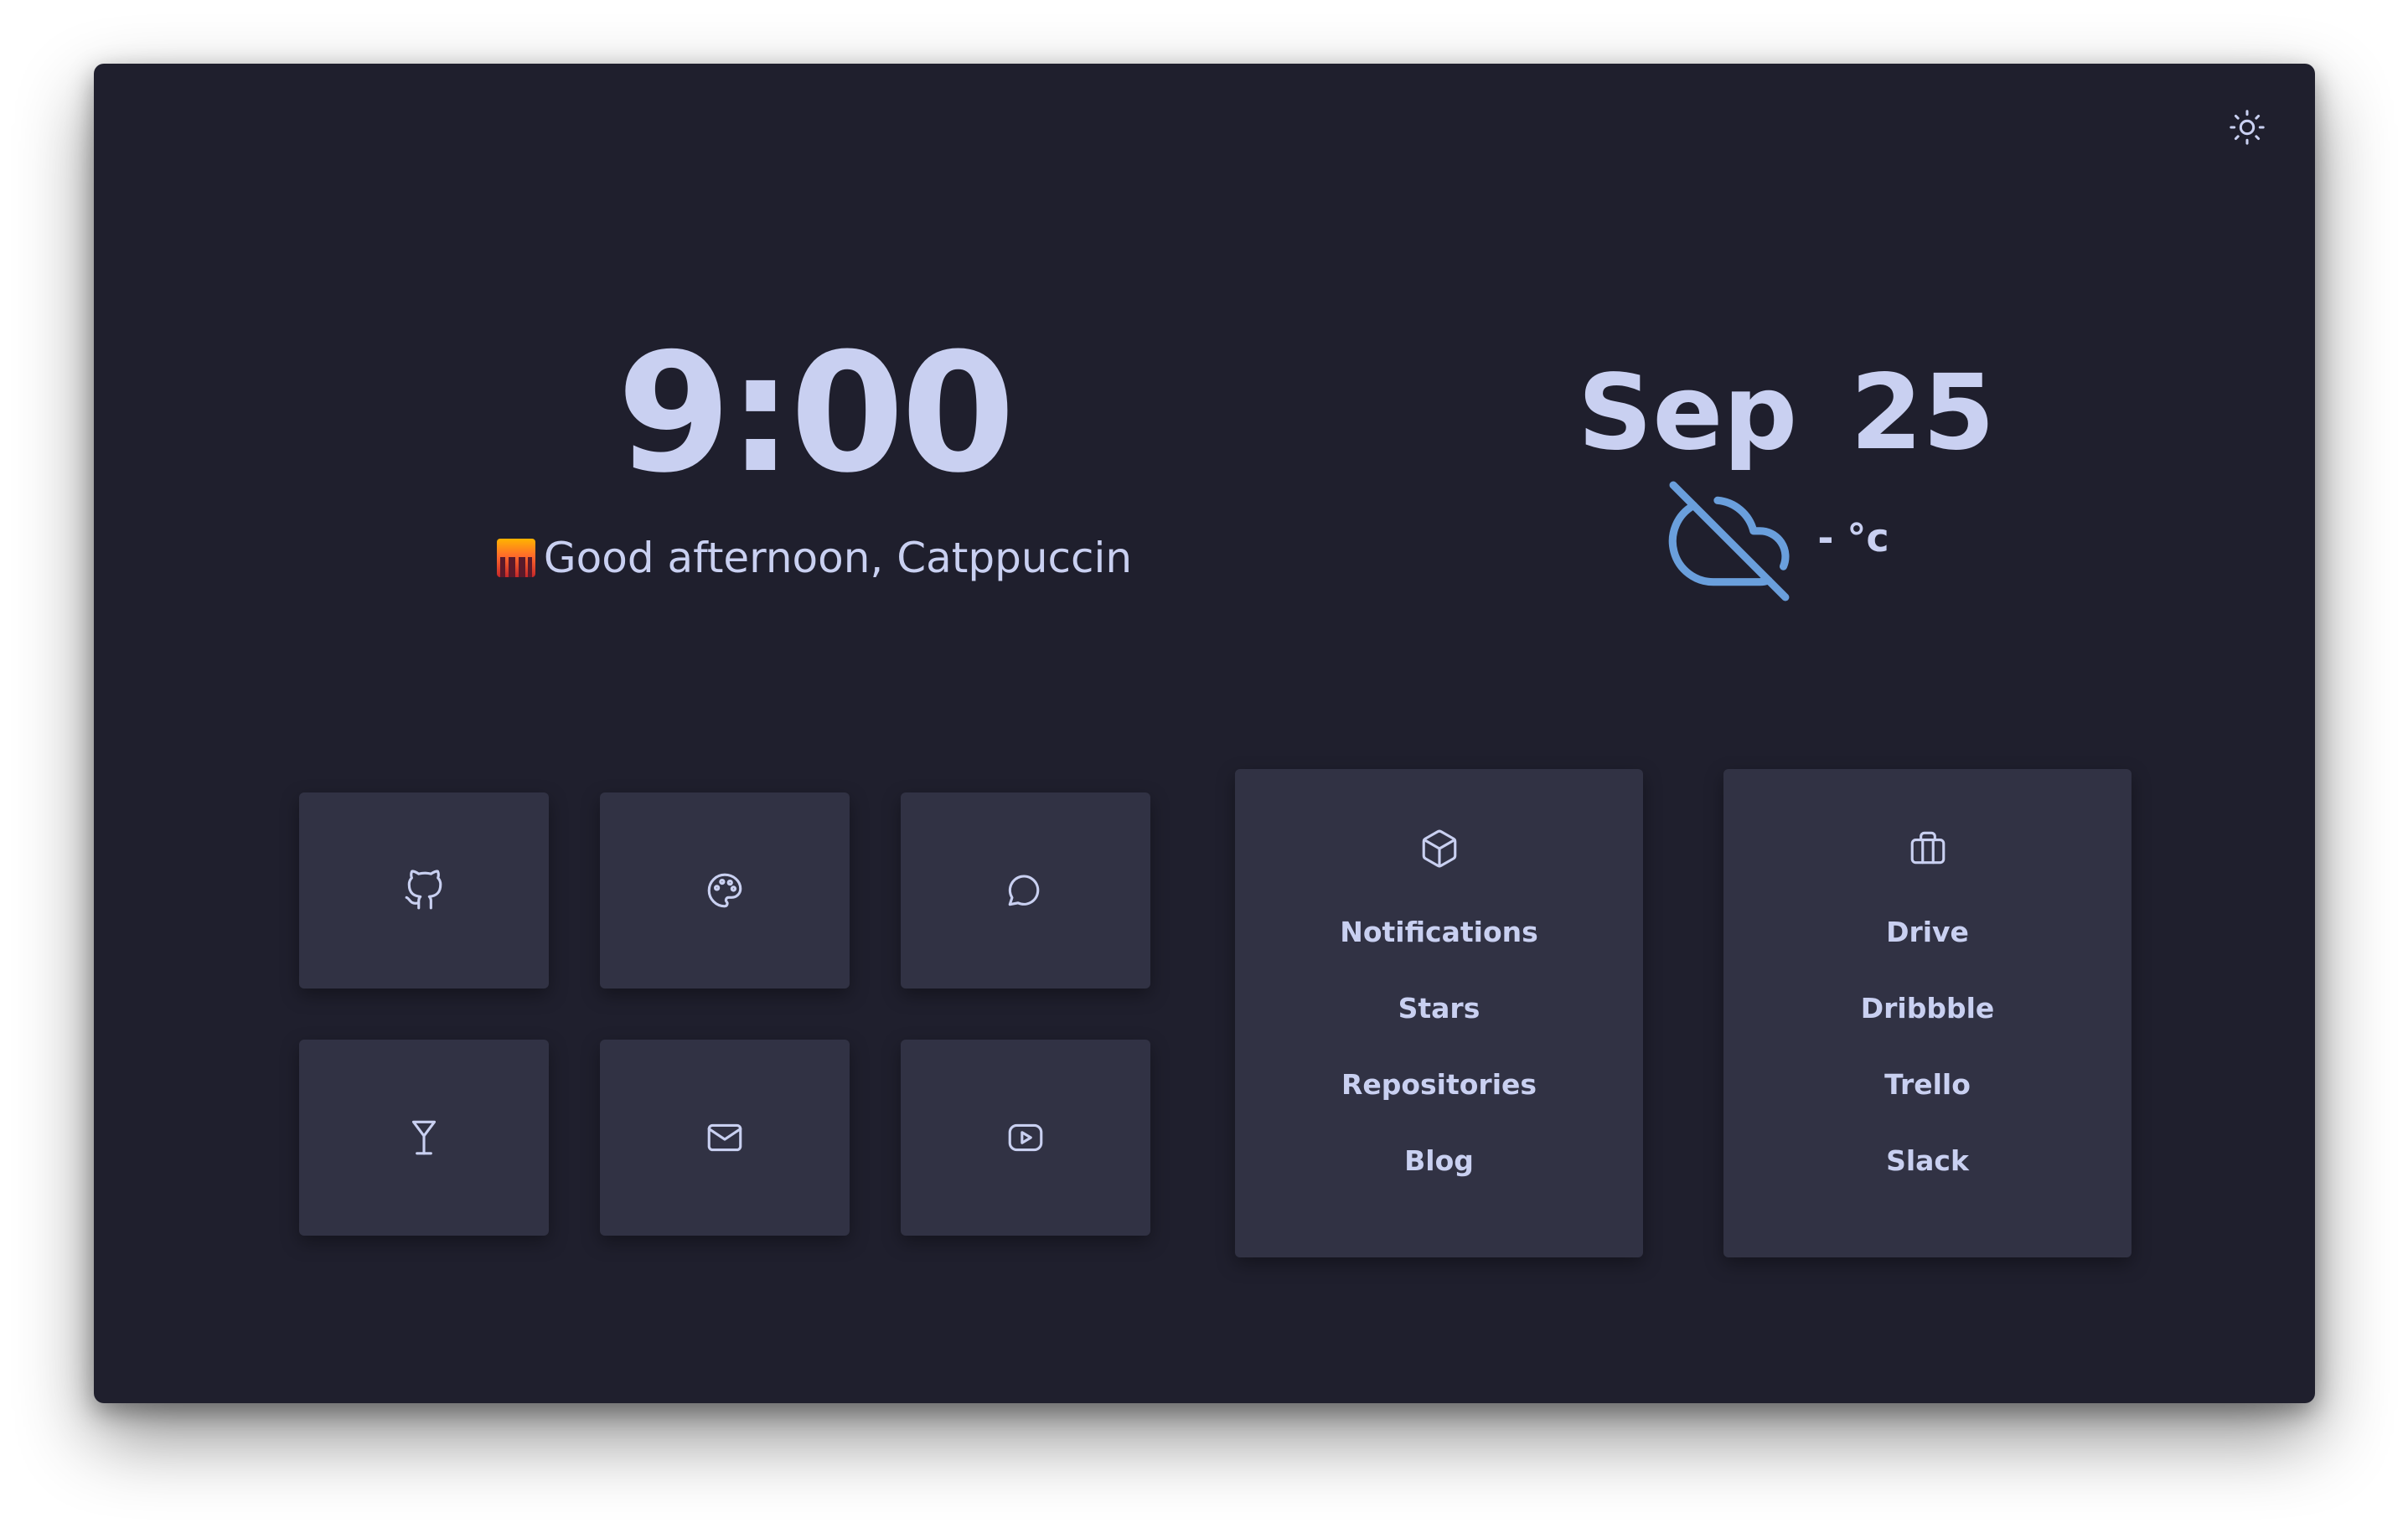 This screenshot has width=2408, height=1528. What do you see at coordinates (816, 413) in the screenshot?
I see `clock: 9:00` at bounding box center [816, 413].